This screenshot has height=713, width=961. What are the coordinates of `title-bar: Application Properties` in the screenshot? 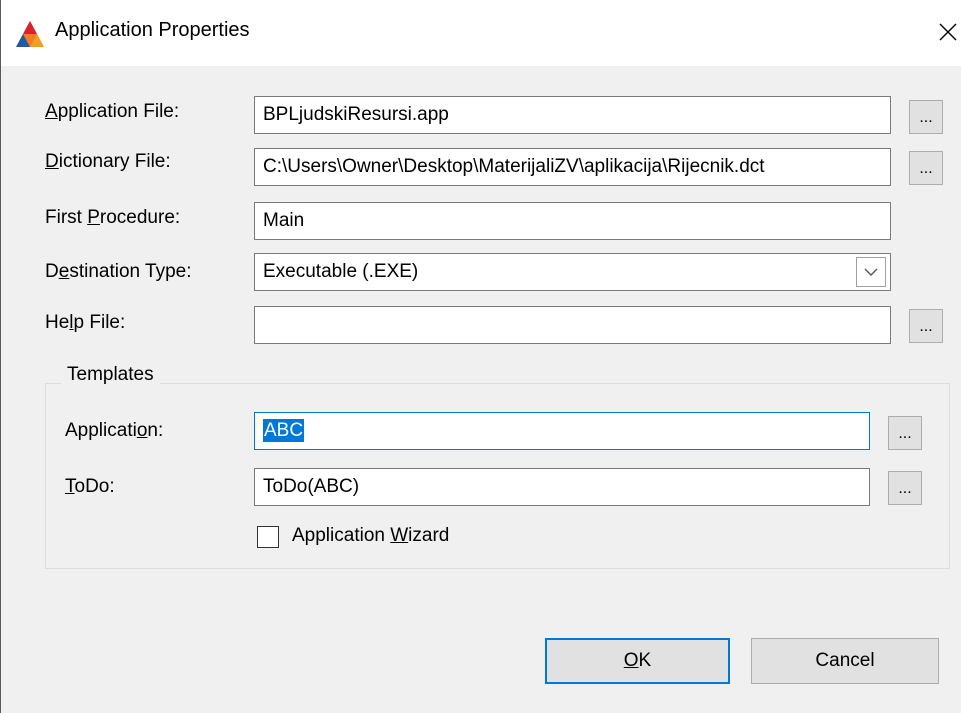 It's located at (481, 33).